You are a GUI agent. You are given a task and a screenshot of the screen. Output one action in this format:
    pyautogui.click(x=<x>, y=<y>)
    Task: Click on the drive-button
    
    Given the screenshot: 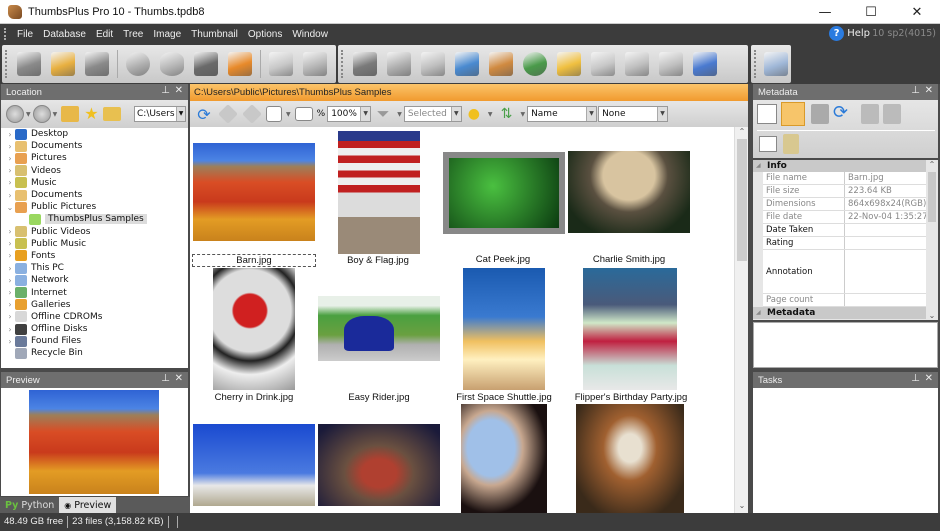 What is the action you would take?
    pyautogui.click(x=97, y=64)
    